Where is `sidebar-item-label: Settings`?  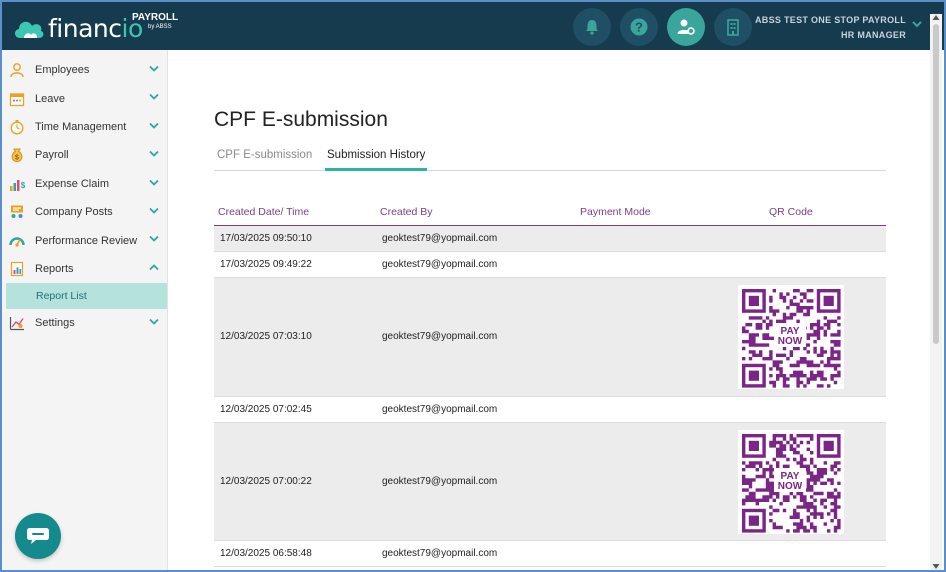 sidebar-item-label: Settings is located at coordinates (55, 323).